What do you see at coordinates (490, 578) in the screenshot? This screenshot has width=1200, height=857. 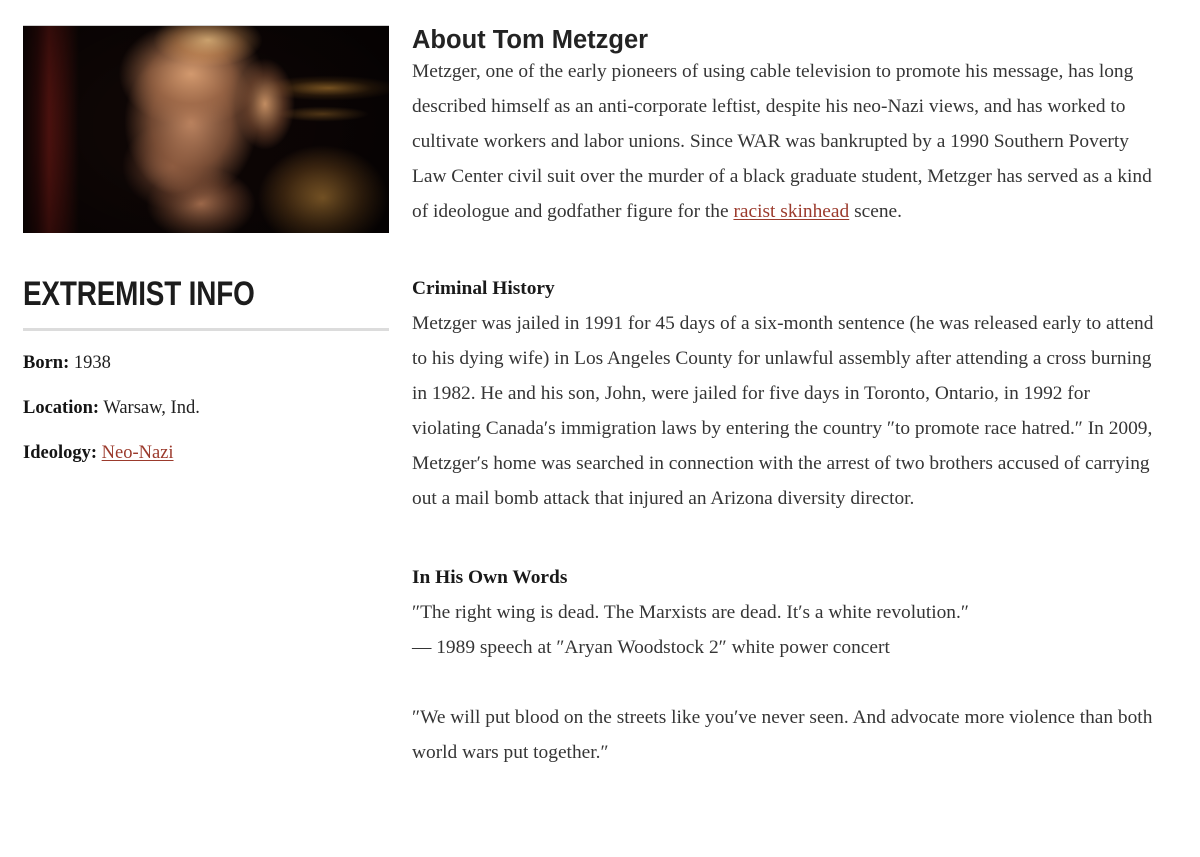 I see `in-his-own-words-heading: In His Own Words` at bounding box center [490, 578].